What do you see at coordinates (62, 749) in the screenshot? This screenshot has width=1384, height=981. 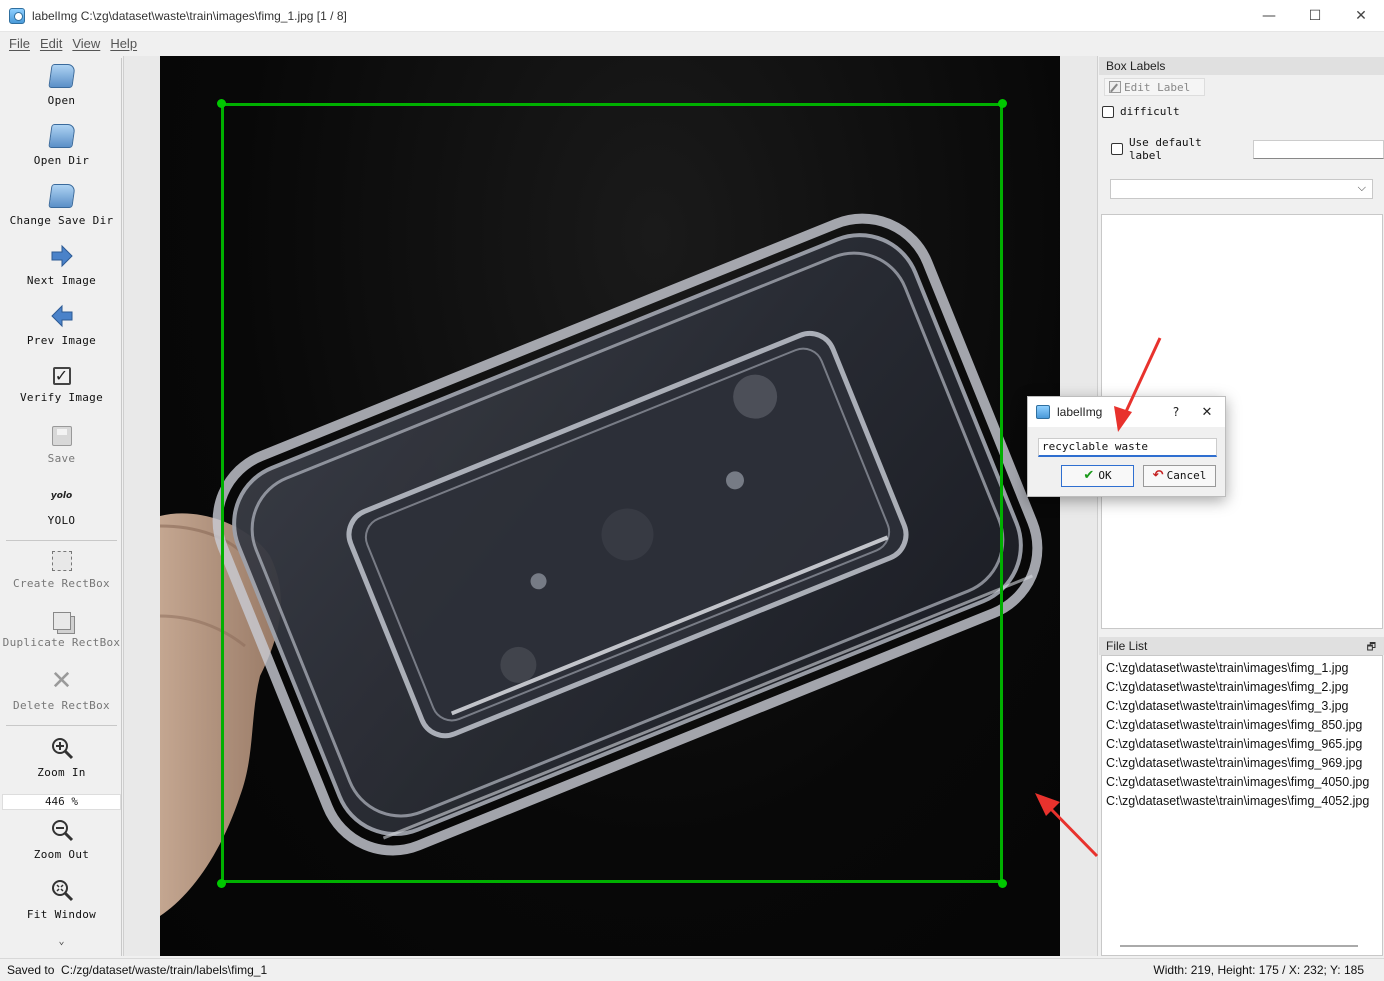 I see `zoom-in-icon` at bounding box center [62, 749].